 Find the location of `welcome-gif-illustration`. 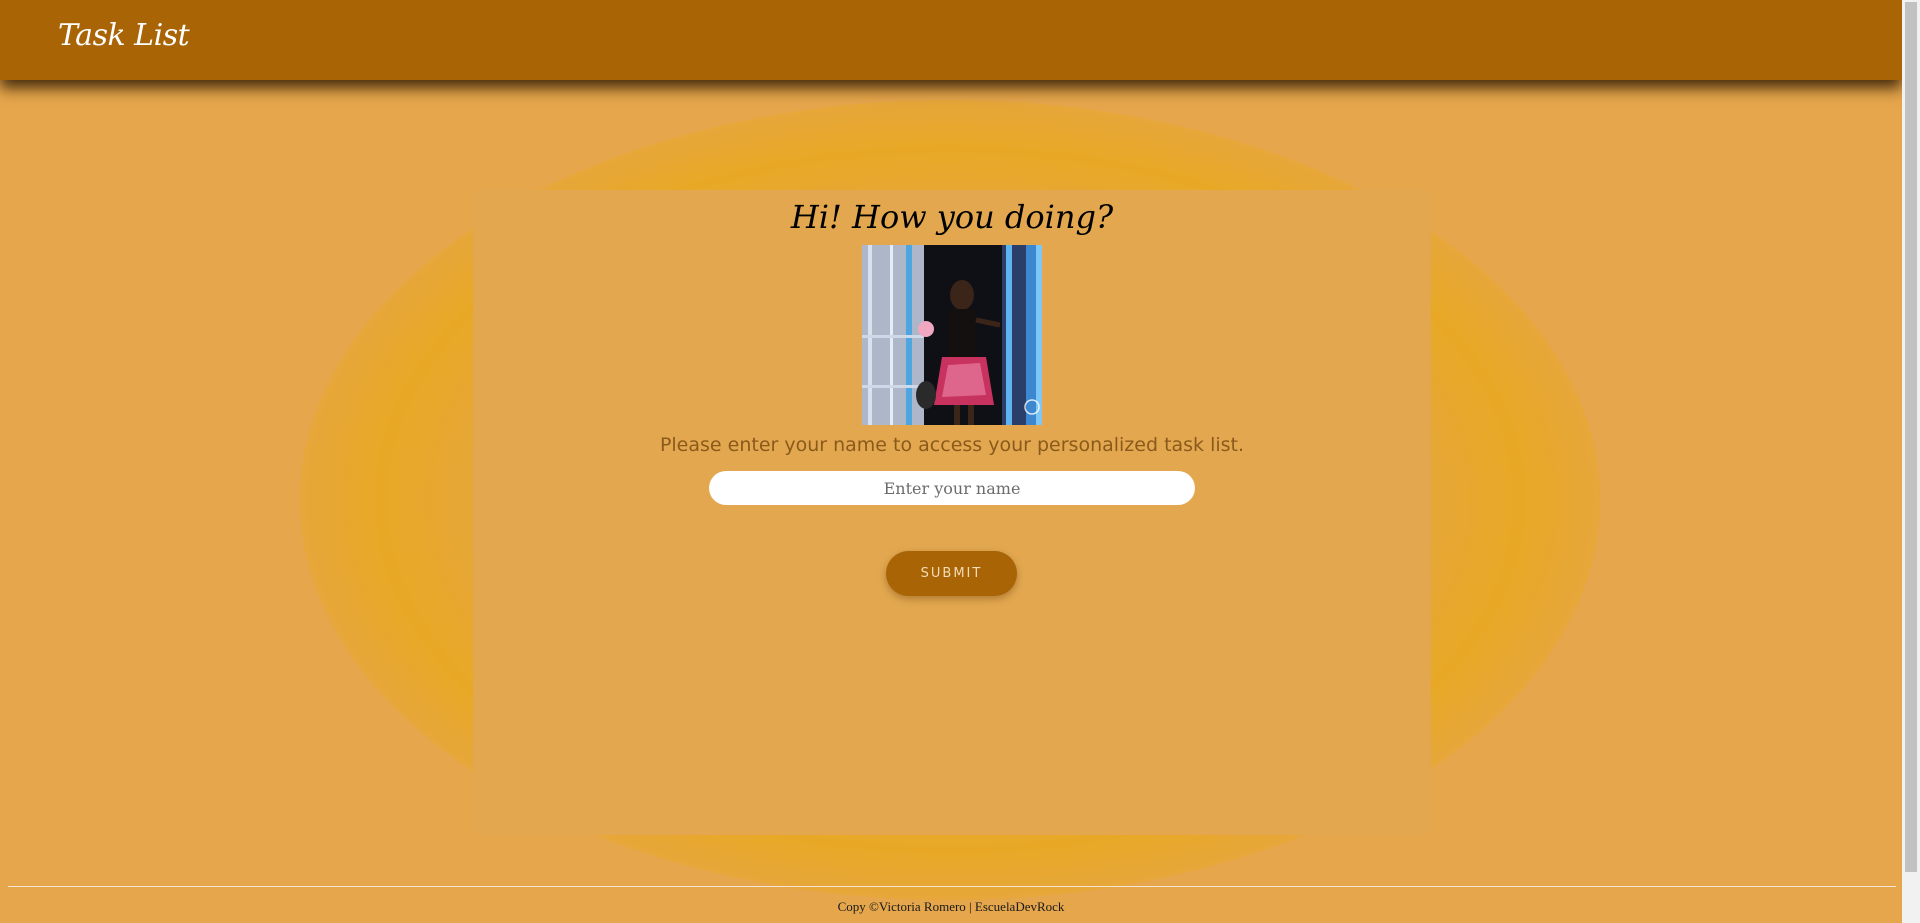

welcome-gif-illustration is located at coordinates (952, 335).